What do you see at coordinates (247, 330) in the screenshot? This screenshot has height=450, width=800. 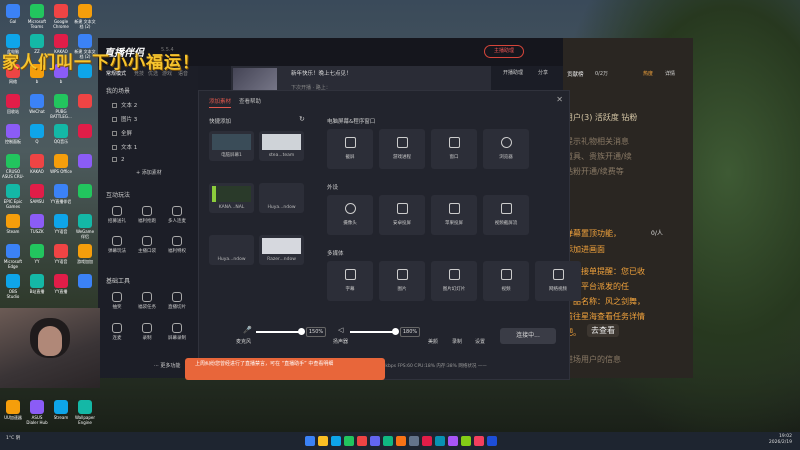 I see `microphone-icon: 🎤` at bounding box center [247, 330].